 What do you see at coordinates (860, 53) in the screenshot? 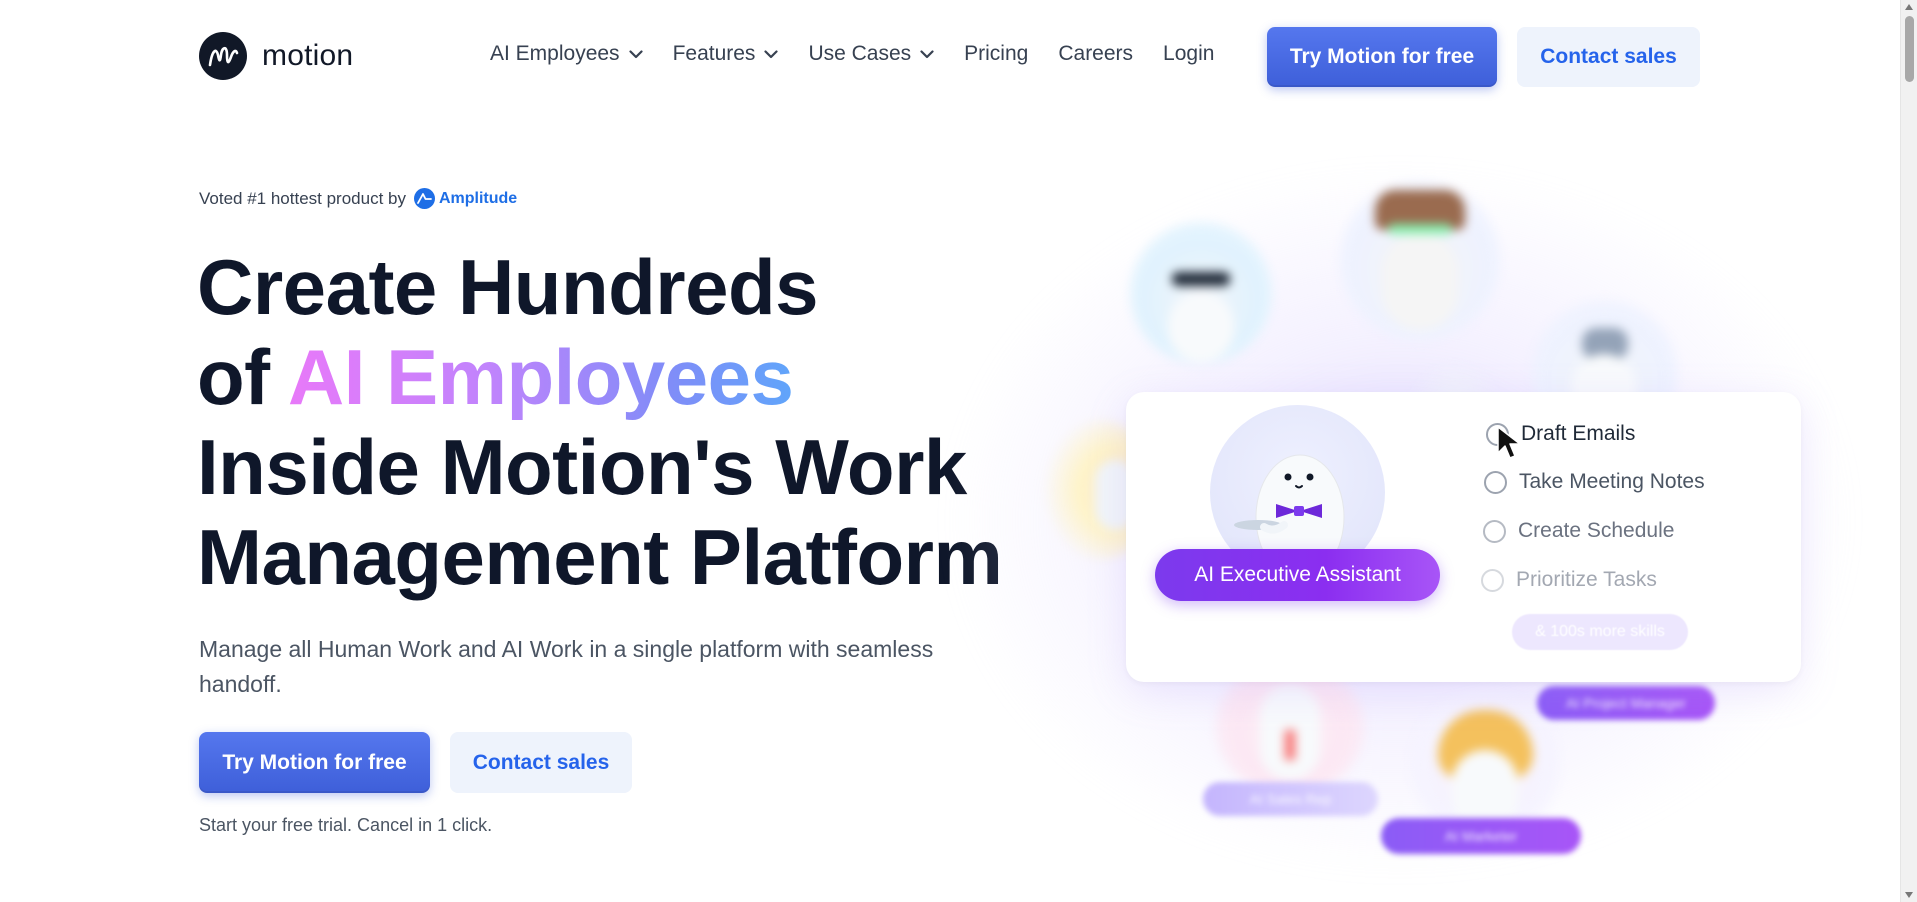
I see `nav-use-cases-label: Use Cases` at bounding box center [860, 53].